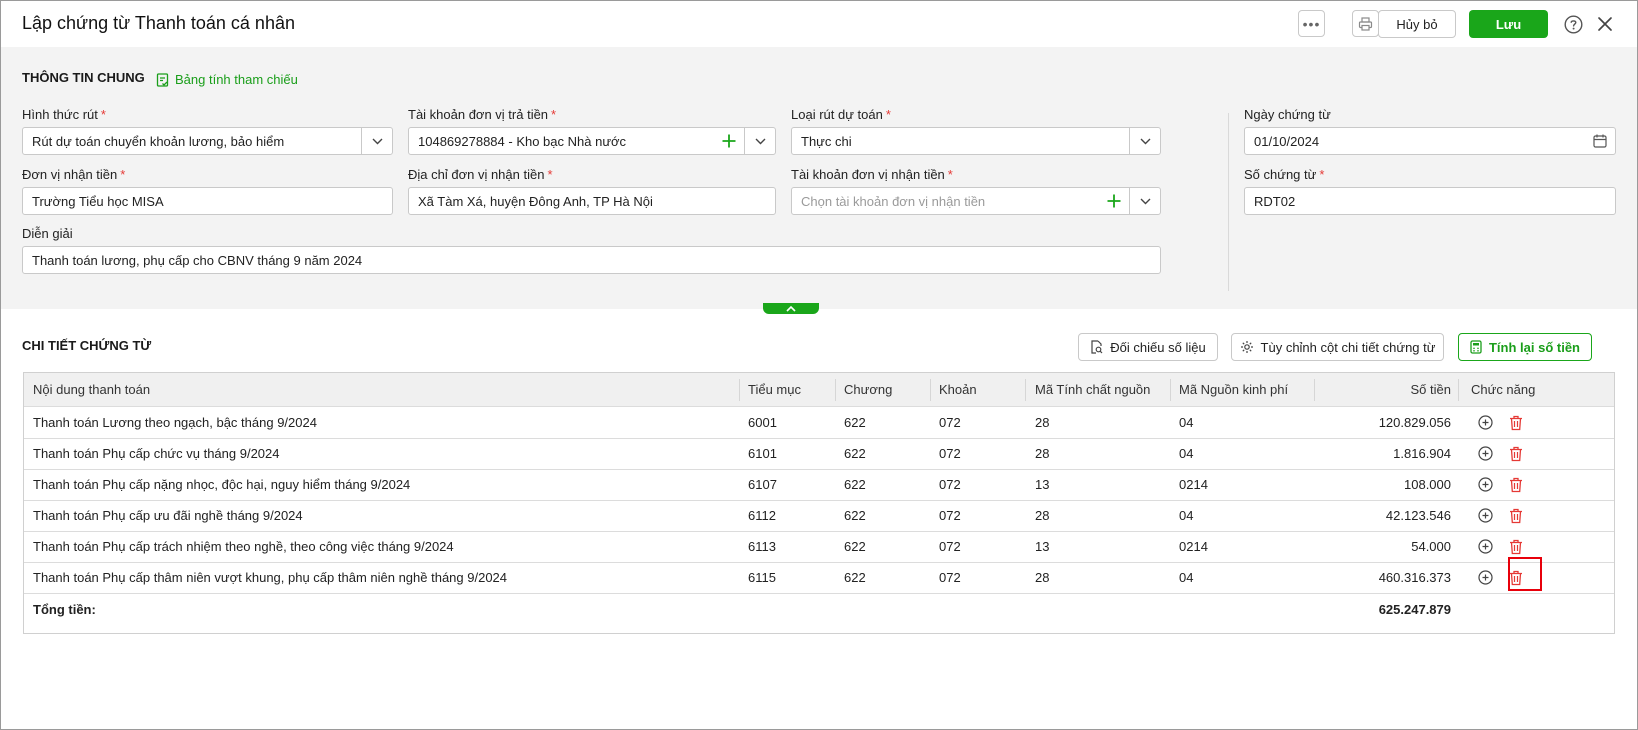 The image size is (1638, 730). I want to click on voucher-no-label: Số chứng từ *, so click(1284, 174).